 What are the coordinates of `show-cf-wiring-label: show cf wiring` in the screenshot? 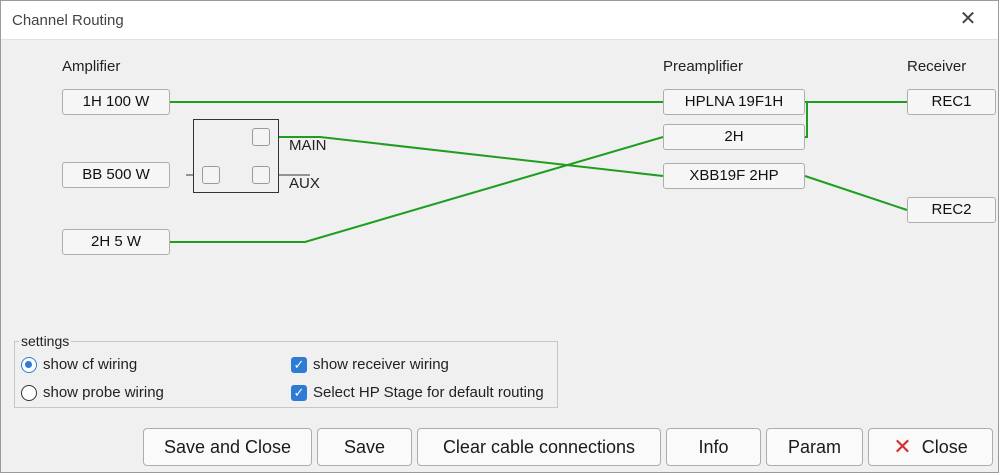 It's located at (90, 364).